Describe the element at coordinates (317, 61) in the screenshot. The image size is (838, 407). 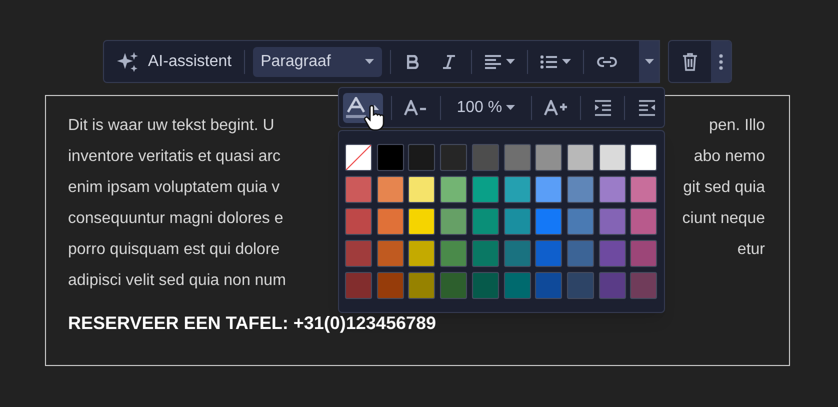
I see `block-style-dropdown: Paragraaf` at that location.